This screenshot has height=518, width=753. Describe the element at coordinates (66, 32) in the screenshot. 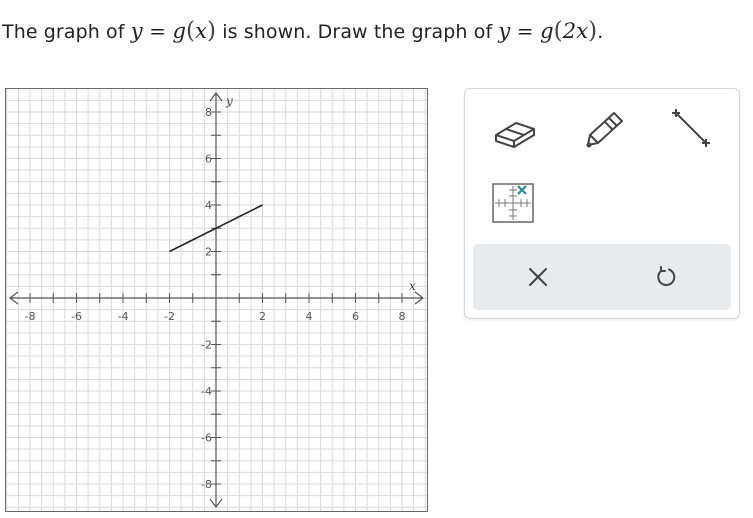

I see `prompt-text: The graph of` at that location.